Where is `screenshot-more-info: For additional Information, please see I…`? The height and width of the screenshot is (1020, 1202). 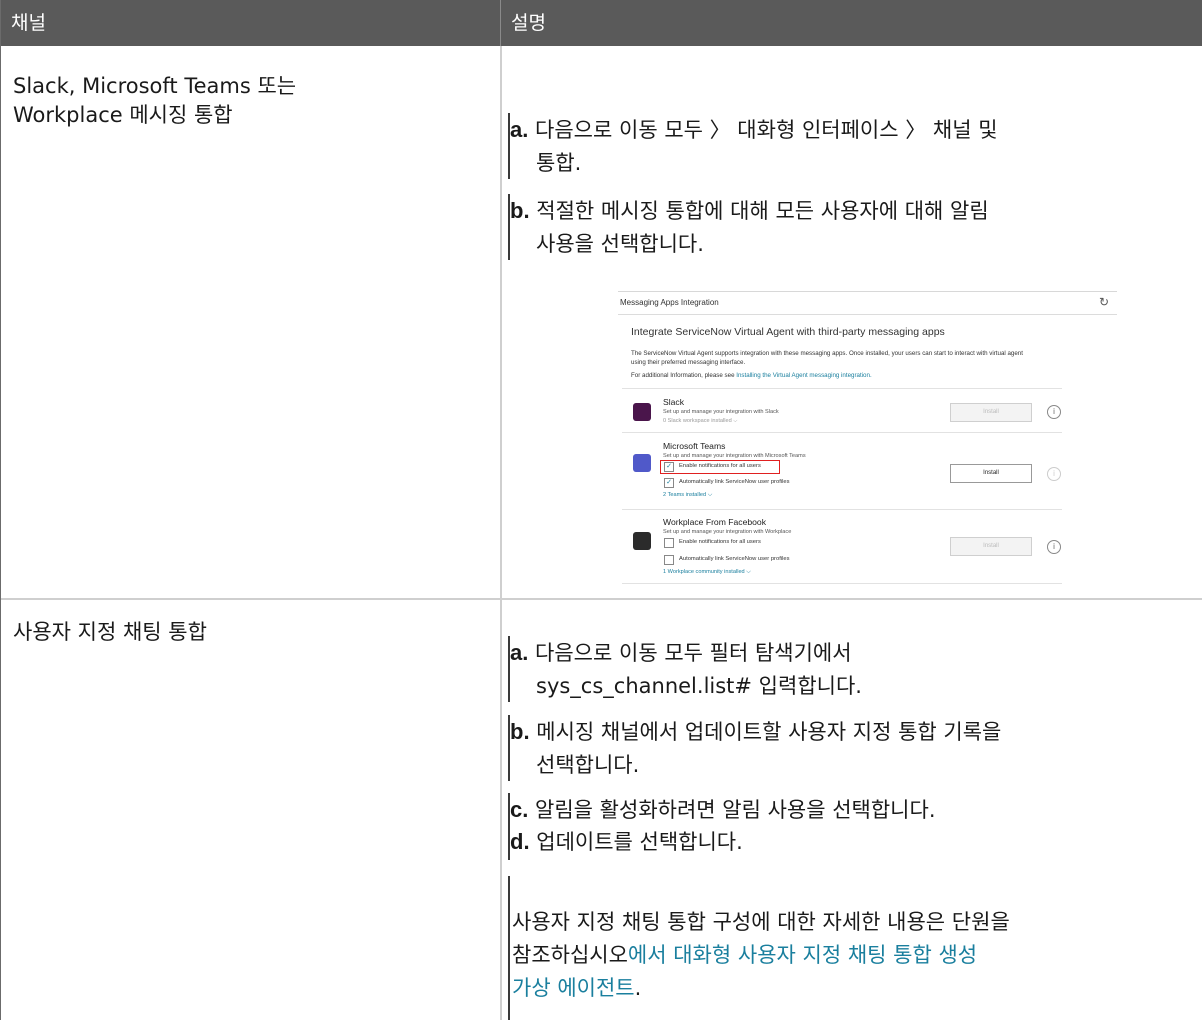 screenshot-more-info: For additional Information, please see I… is located at coordinates (751, 375).